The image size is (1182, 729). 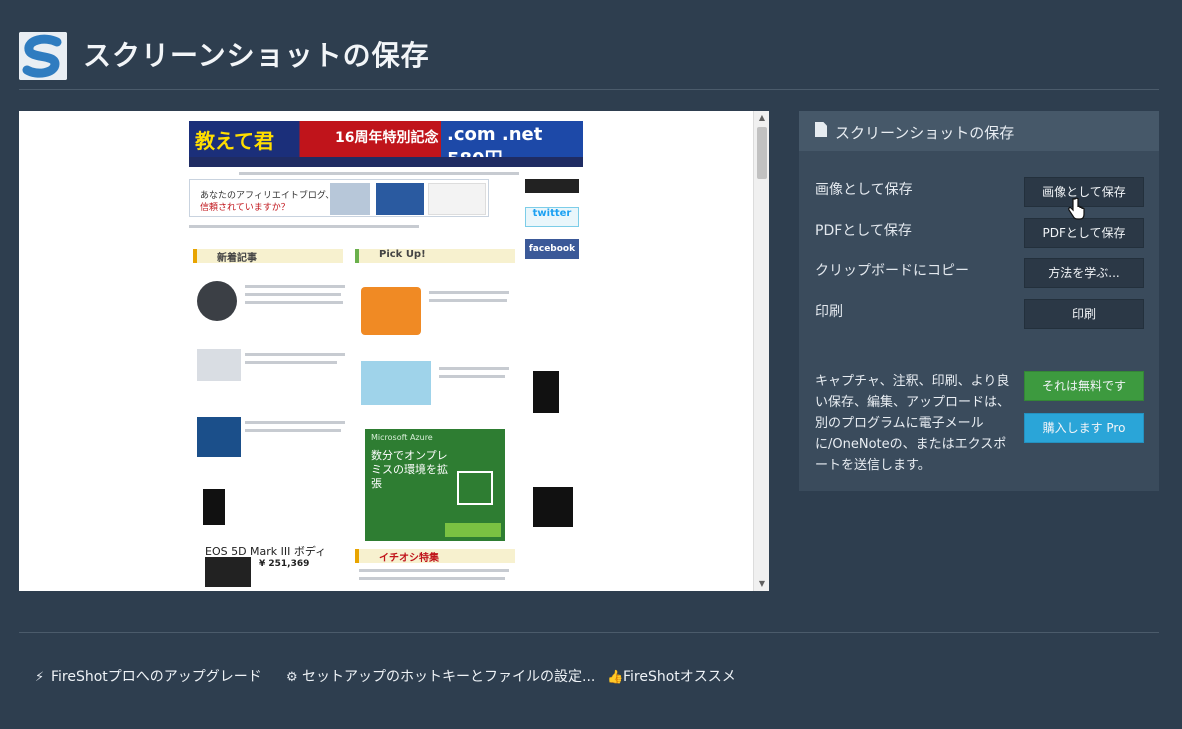 What do you see at coordinates (435, 256) in the screenshot?
I see `site-heading: Pick Up!` at bounding box center [435, 256].